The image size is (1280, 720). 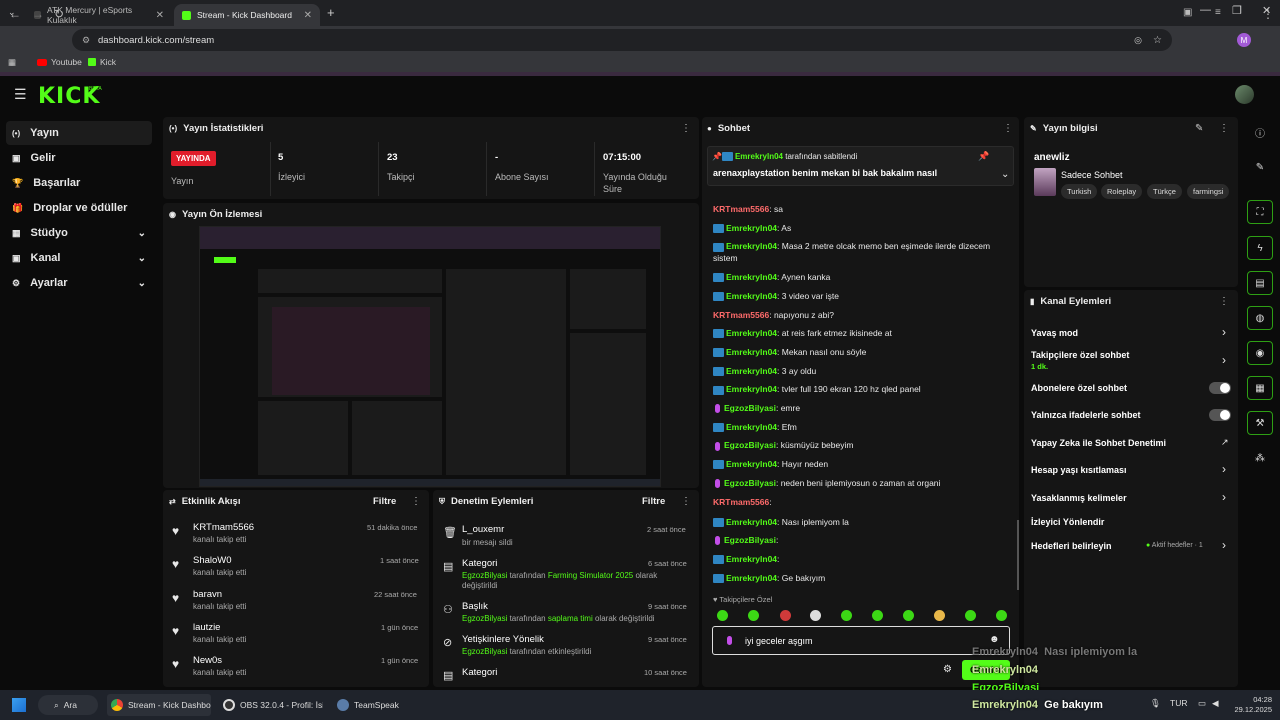 What do you see at coordinates (86, 40) in the screenshot?
I see `site-info-icon: ⚙` at bounding box center [86, 40].